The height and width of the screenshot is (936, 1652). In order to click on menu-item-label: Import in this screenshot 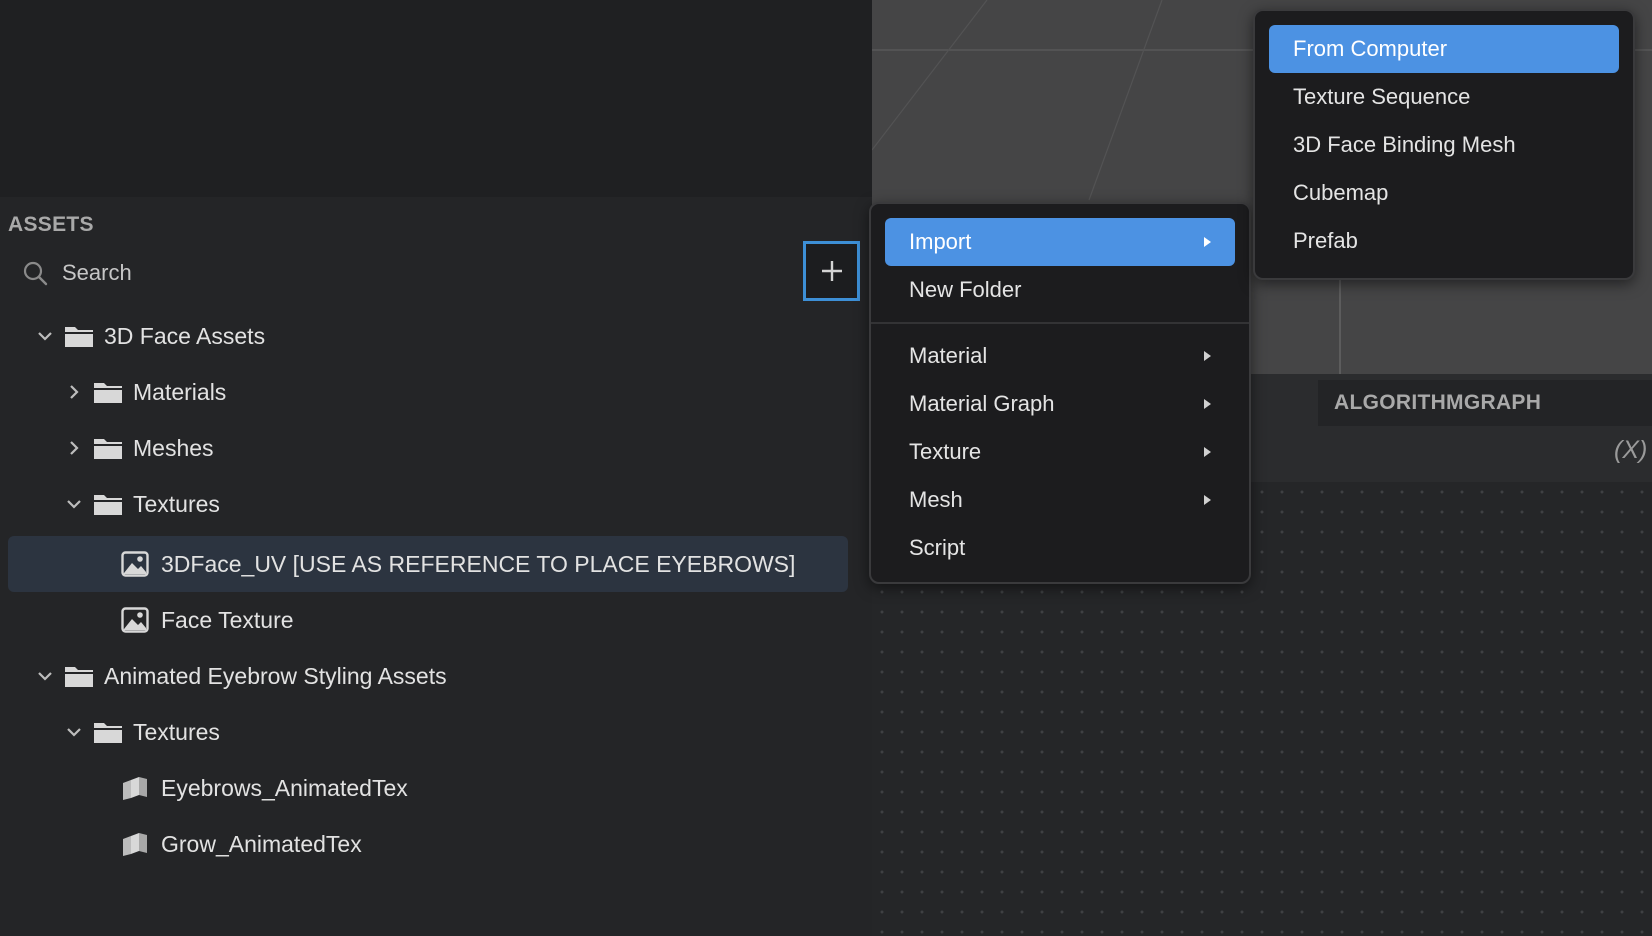, I will do `click(940, 241)`.